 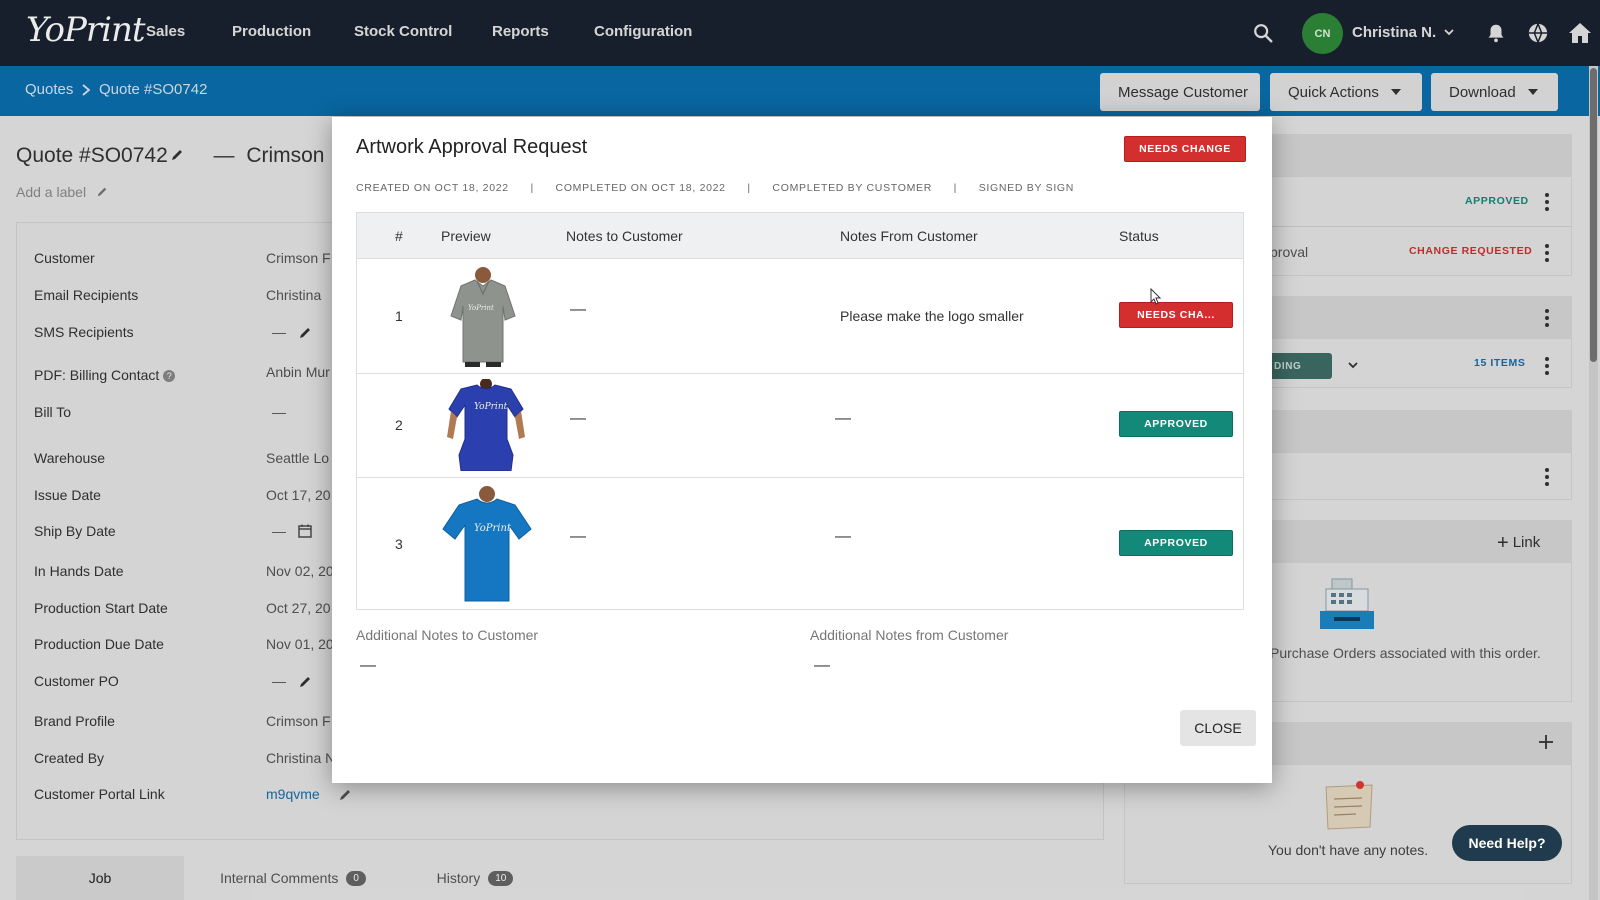 What do you see at coordinates (640, 188) in the screenshot?
I see `meta-completed: COMPLETED ON OCT 18, 2022` at bounding box center [640, 188].